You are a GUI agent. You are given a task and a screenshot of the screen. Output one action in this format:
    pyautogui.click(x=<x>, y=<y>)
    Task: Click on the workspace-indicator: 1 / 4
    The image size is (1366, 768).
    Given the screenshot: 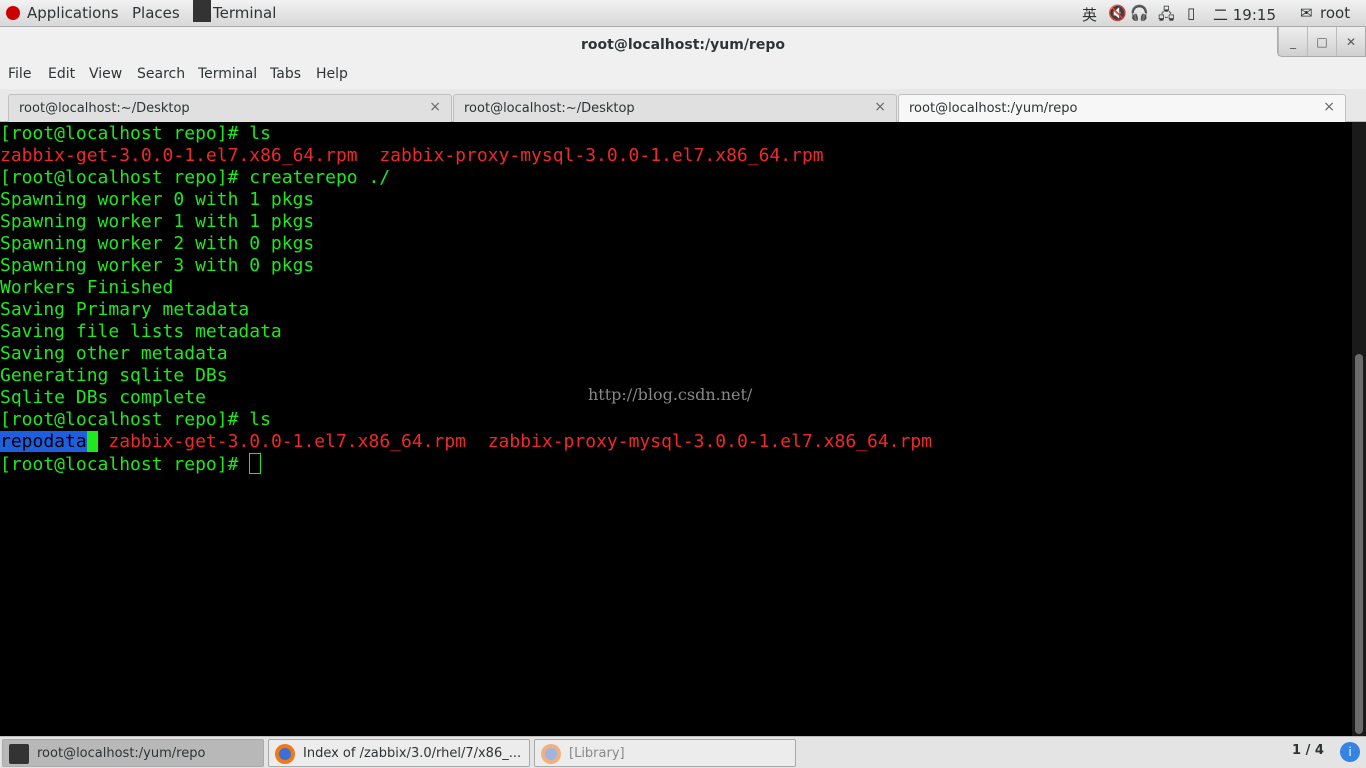 What is the action you would take?
    pyautogui.click(x=1308, y=750)
    